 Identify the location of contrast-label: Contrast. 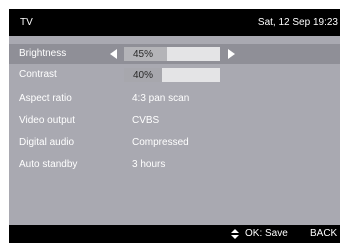
(38, 74).